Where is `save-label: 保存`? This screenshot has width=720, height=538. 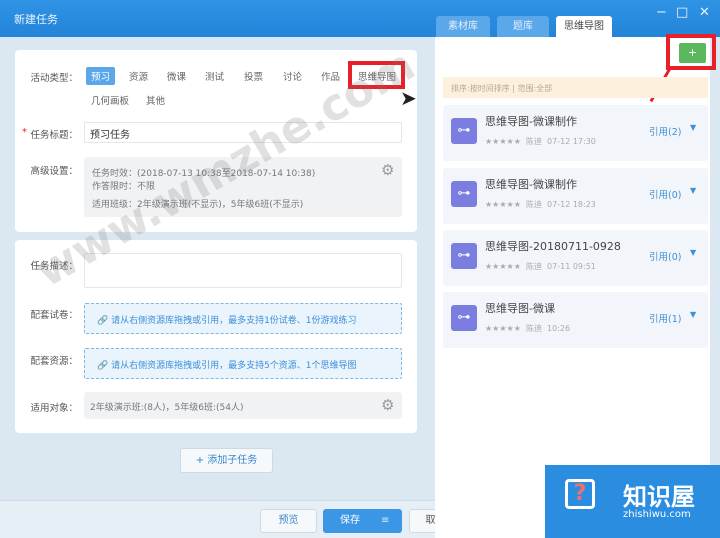 save-label: 保存 is located at coordinates (350, 520).